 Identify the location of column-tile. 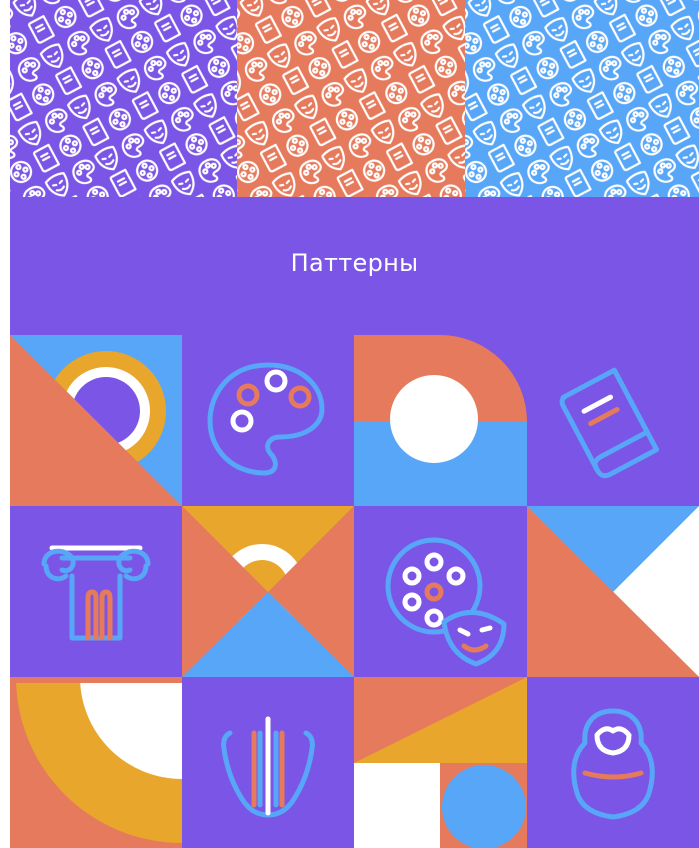
(96, 591).